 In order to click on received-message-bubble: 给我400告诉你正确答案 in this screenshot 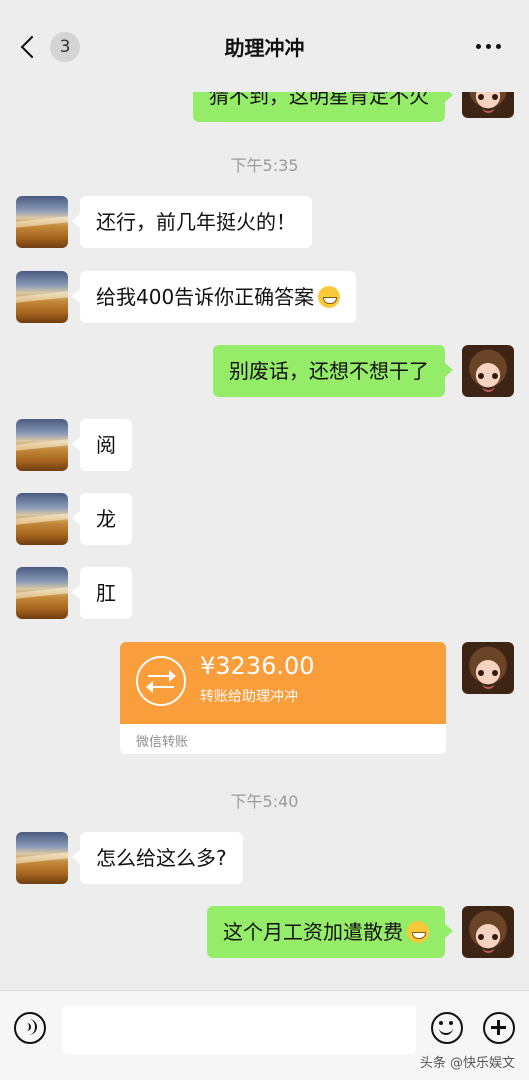, I will do `click(214, 297)`.